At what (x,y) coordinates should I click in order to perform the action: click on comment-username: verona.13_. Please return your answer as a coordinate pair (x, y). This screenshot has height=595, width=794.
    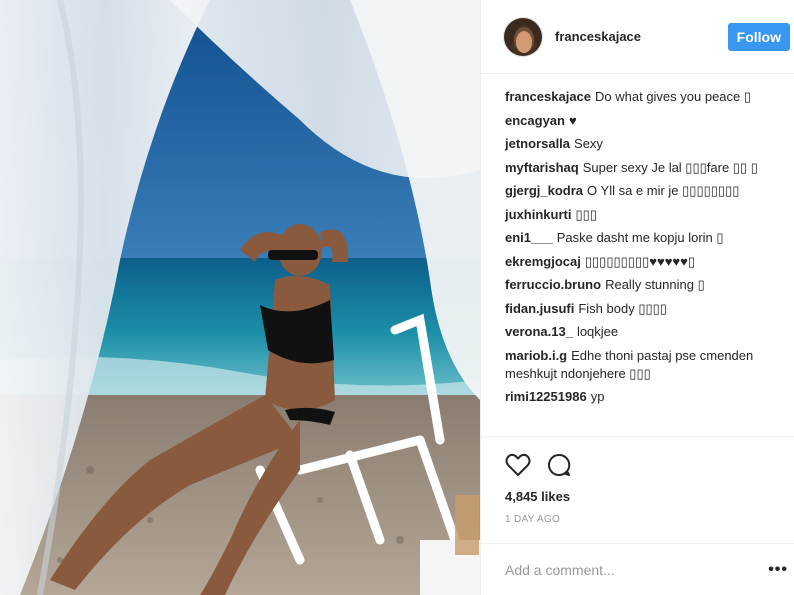
    Looking at the image, I should click on (539, 331).